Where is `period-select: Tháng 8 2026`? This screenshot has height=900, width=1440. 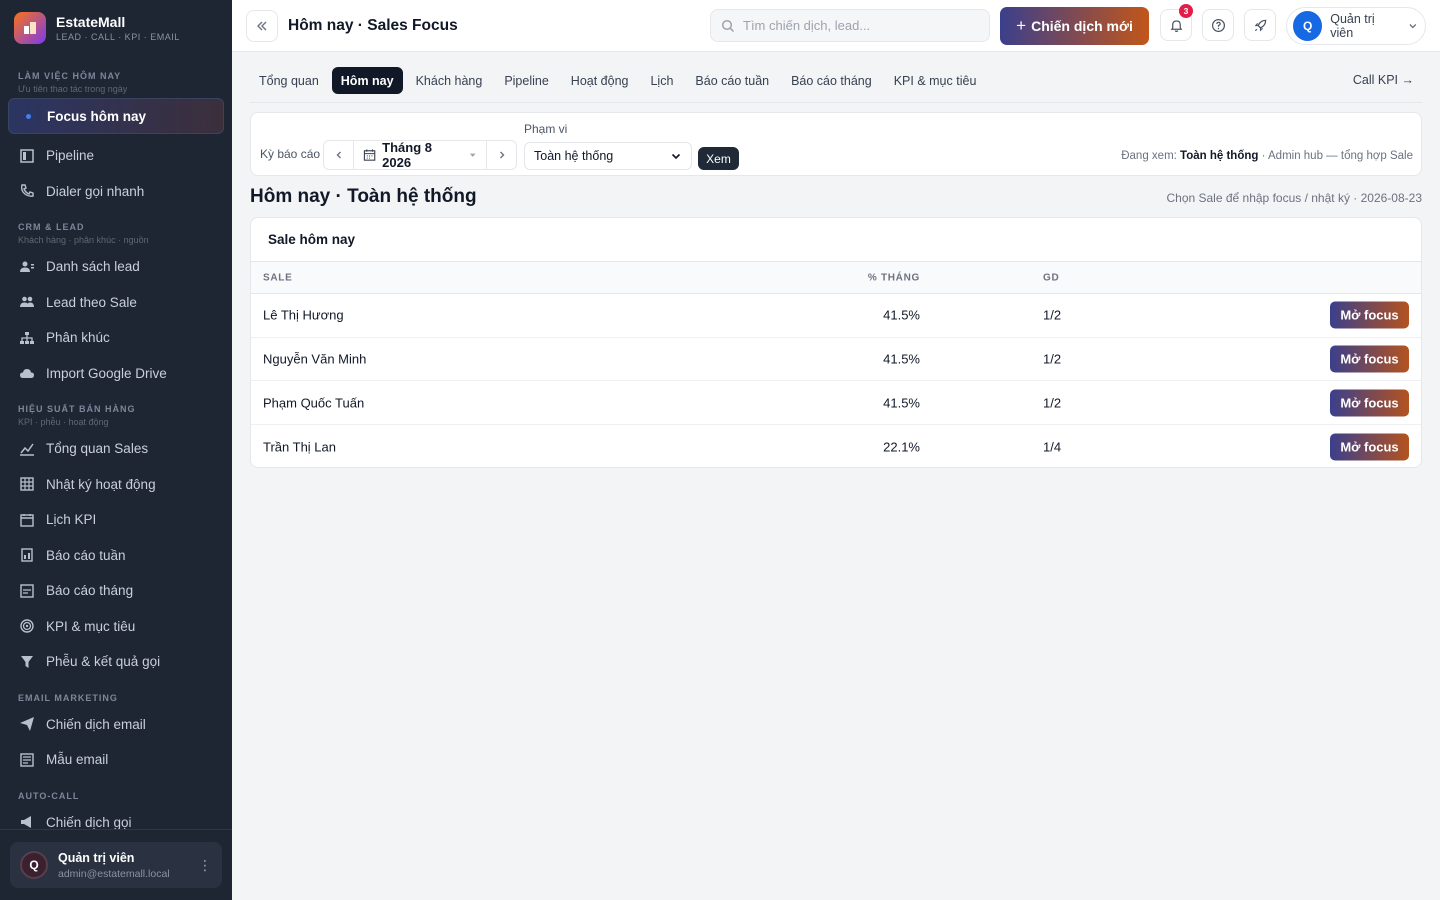 period-select: Tháng 8 2026 is located at coordinates (420, 155).